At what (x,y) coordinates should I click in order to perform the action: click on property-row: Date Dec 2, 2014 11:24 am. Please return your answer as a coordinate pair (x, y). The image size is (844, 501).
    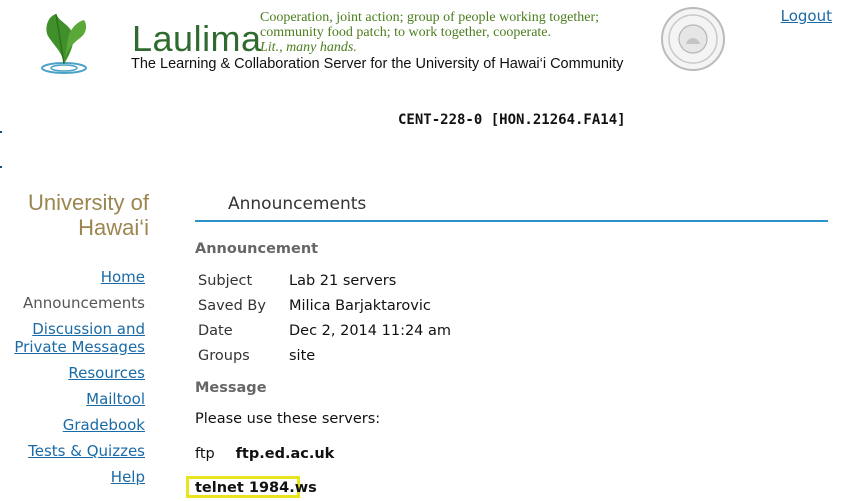
    Looking at the image, I should click on (324, 330).